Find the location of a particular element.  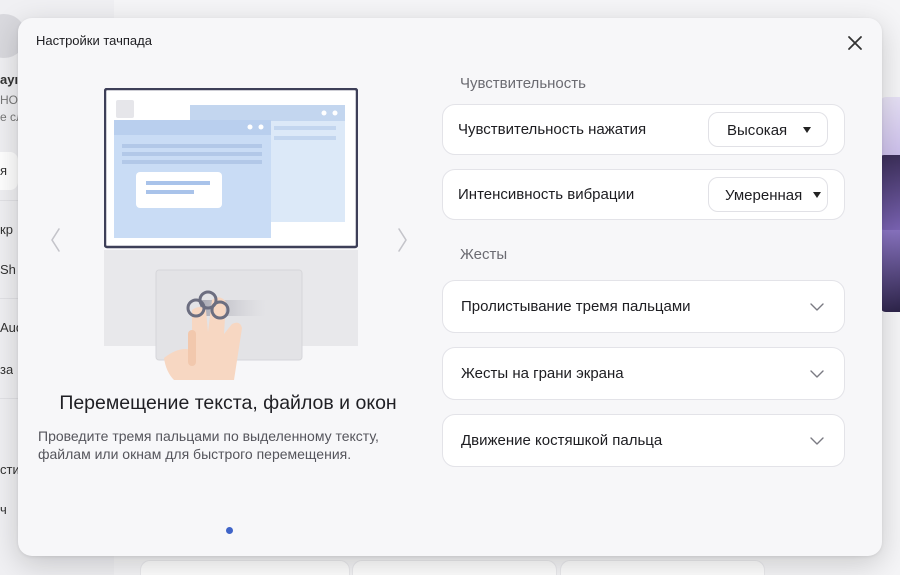

next-slide-button is located at coordinates (403, 240).